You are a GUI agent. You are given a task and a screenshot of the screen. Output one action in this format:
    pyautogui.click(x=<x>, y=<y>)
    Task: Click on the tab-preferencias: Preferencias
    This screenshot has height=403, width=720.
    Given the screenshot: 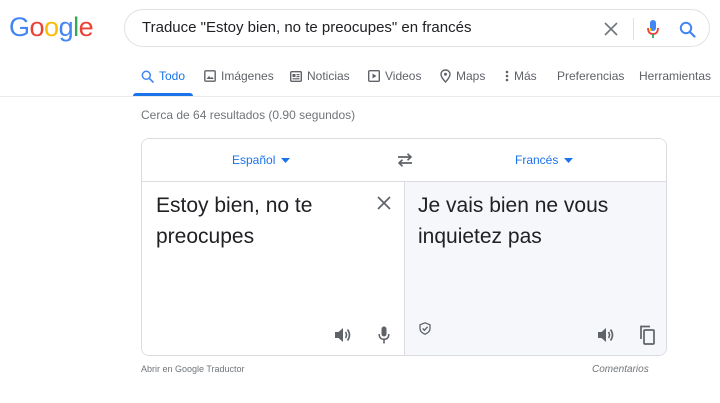 What is the action you would take?
    pyautogui.click(x=590, y=76)
    